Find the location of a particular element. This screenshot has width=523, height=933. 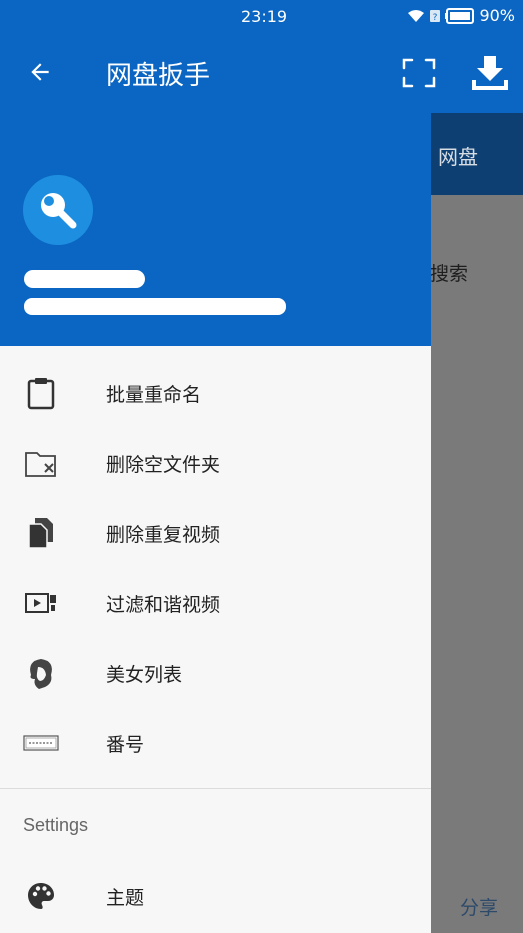

status-time: 23:19 is located at coordinates (264, 16).